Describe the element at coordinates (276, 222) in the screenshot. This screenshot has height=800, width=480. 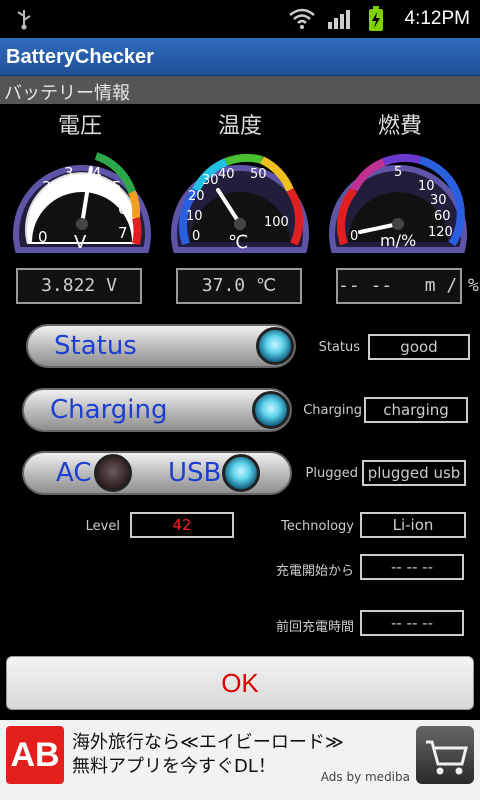
I see `gauge-tick: 100` at that location.